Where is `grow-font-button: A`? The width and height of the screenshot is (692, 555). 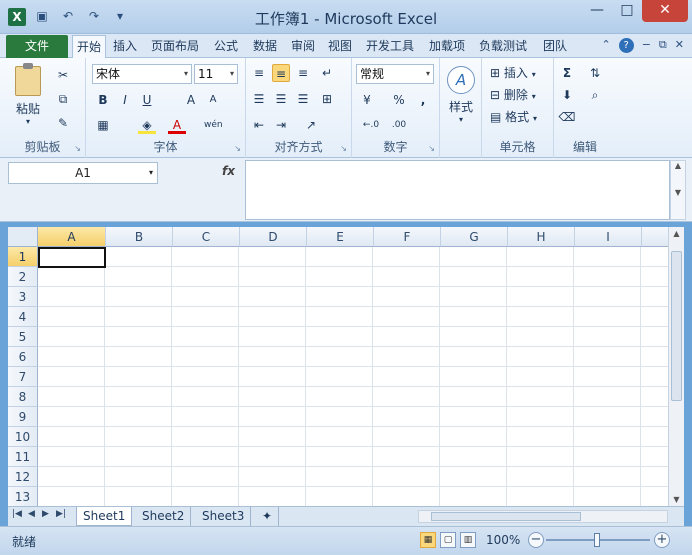 grow-font-button: A is located at coordinates (191, 100).